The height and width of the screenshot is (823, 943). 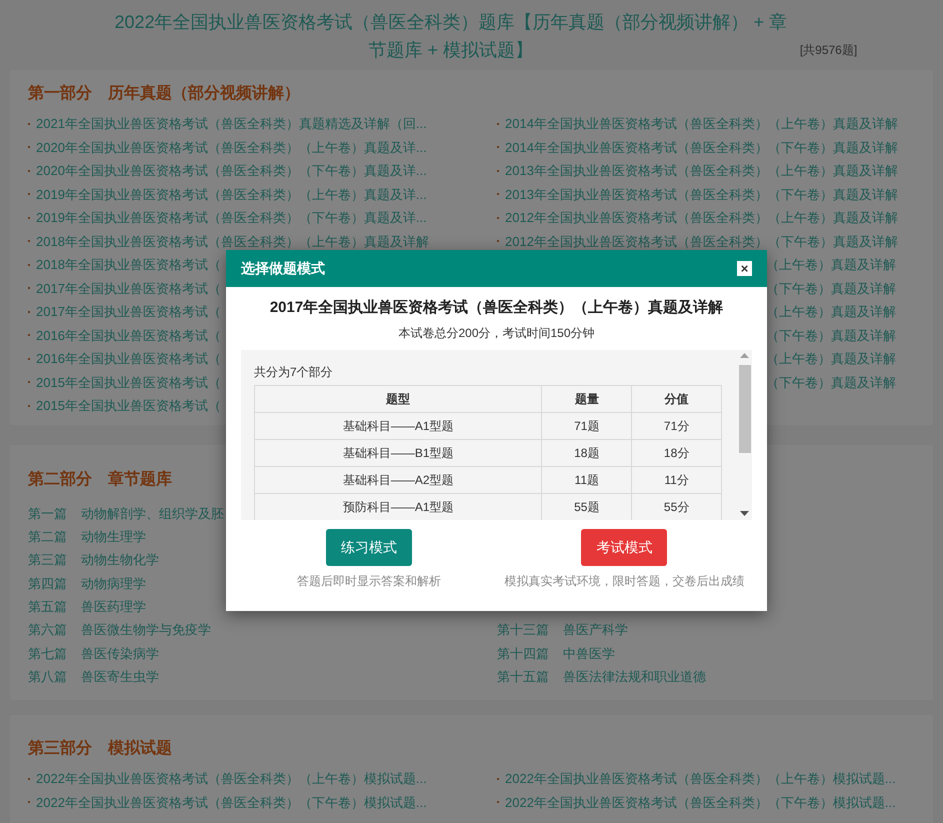 I want to click on chapter-link: 动物生物化学, so click(x=120, y=560).